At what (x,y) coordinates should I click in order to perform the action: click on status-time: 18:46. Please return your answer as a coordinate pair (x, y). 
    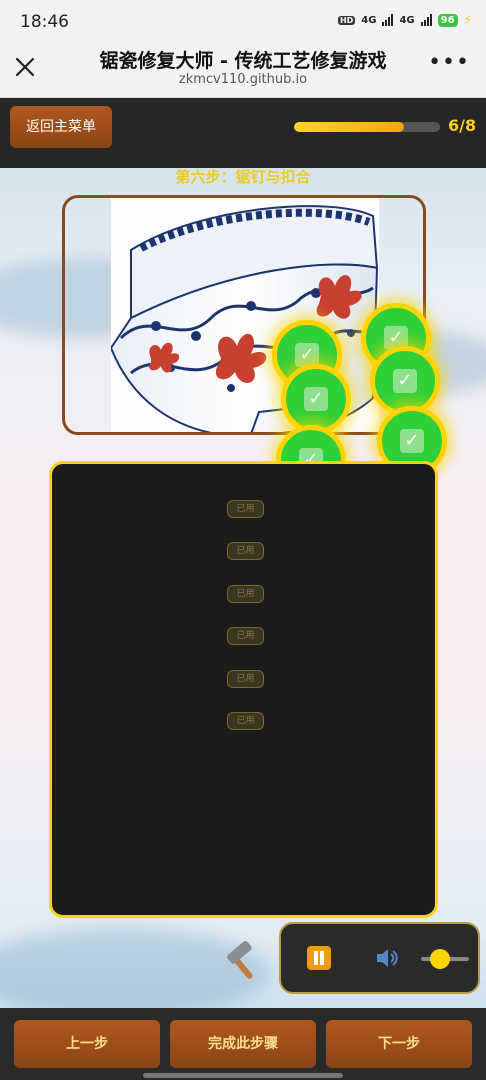
    Looking at the image, I should click on (44, 22).